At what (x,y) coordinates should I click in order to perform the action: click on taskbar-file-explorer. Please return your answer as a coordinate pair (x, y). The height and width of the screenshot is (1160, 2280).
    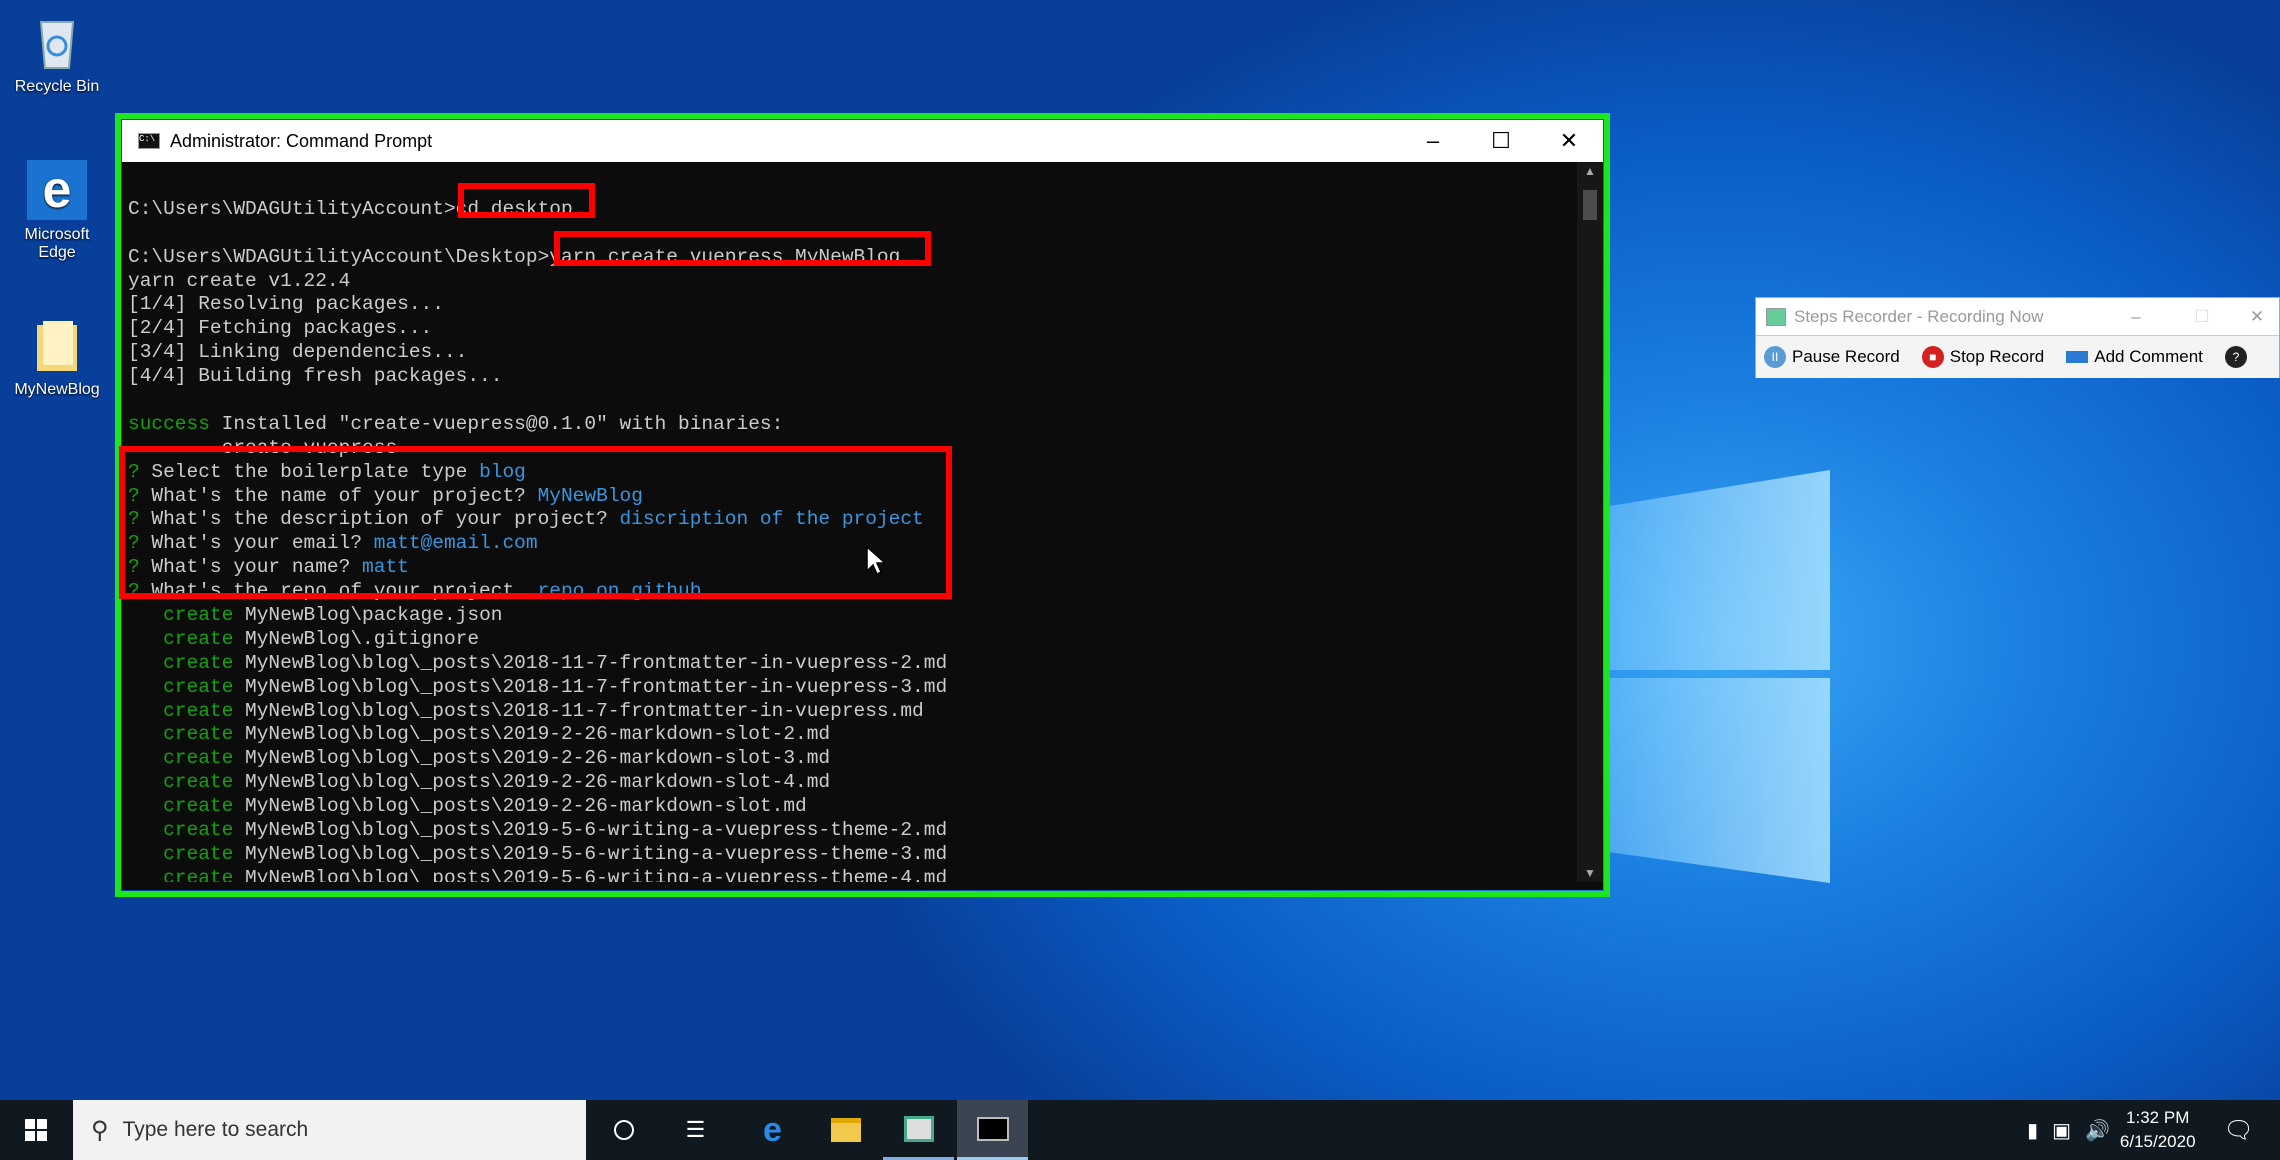
    Looking at the image, I should click on (845, 1130).